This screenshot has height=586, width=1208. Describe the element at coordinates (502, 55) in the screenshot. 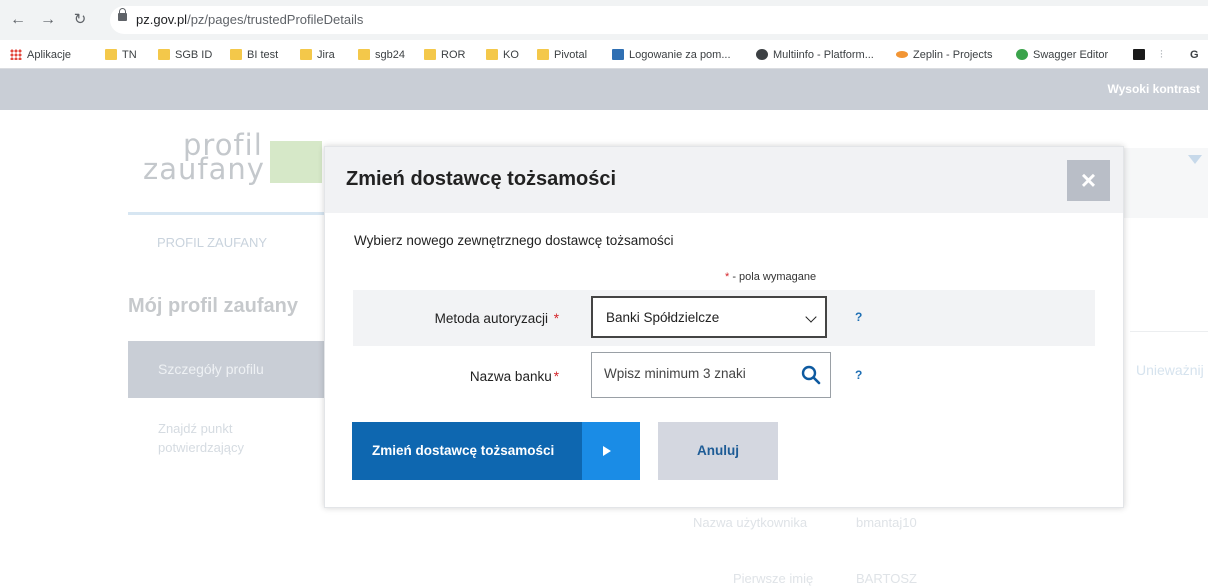

I see `bookmark-ko: KO` at that location.